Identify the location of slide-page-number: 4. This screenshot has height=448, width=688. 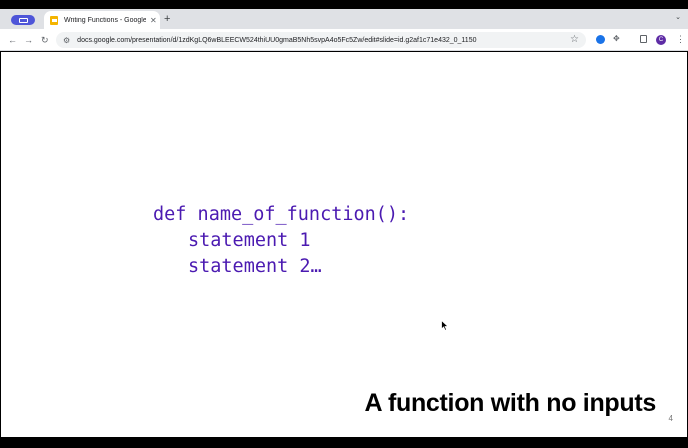
(670, 418).